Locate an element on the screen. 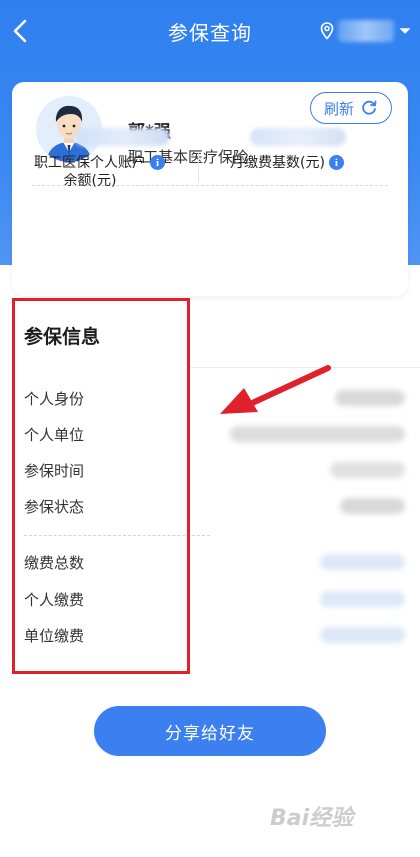 This screenshot has width=420, height=857. balance-label-line1: 职工医保个人账户 is located at coordinates (90, 163).